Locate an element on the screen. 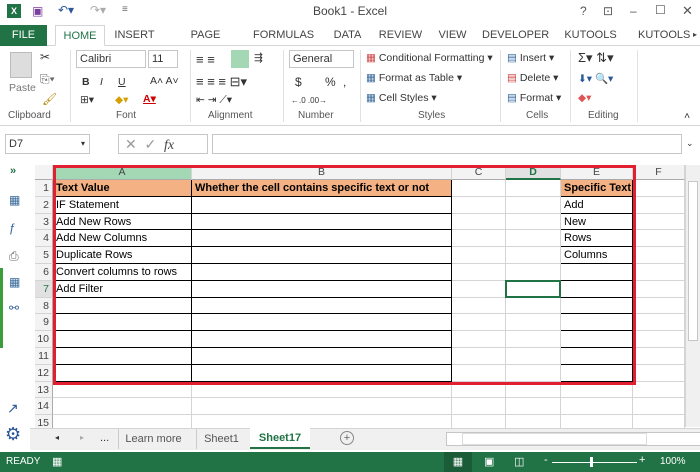  insert-function-button: fx is located at coordinates (169, 145).